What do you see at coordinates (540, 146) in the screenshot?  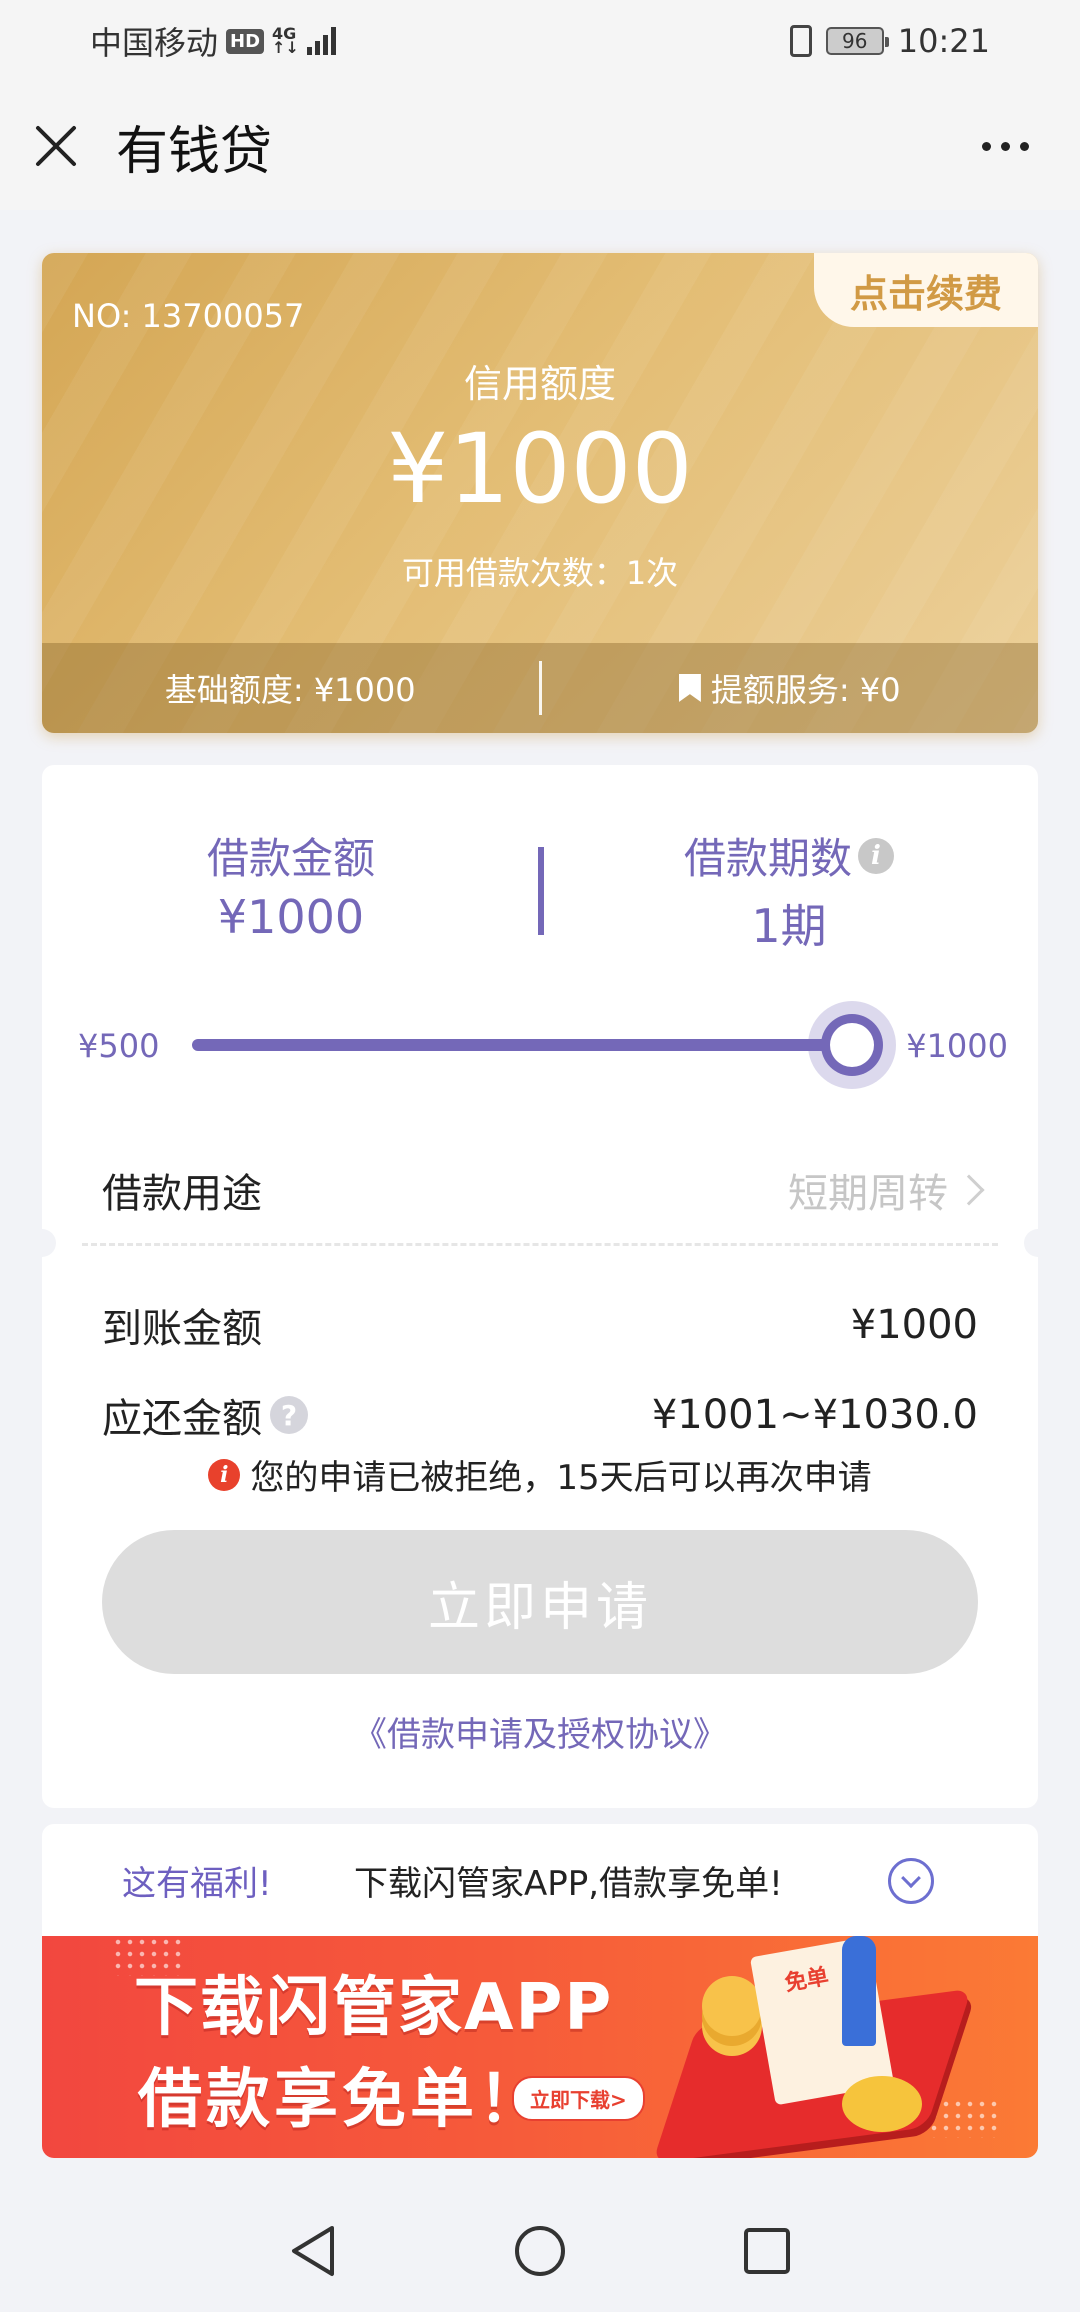 I see `app-header: 有钱贷` at bounding box center [540, 146].